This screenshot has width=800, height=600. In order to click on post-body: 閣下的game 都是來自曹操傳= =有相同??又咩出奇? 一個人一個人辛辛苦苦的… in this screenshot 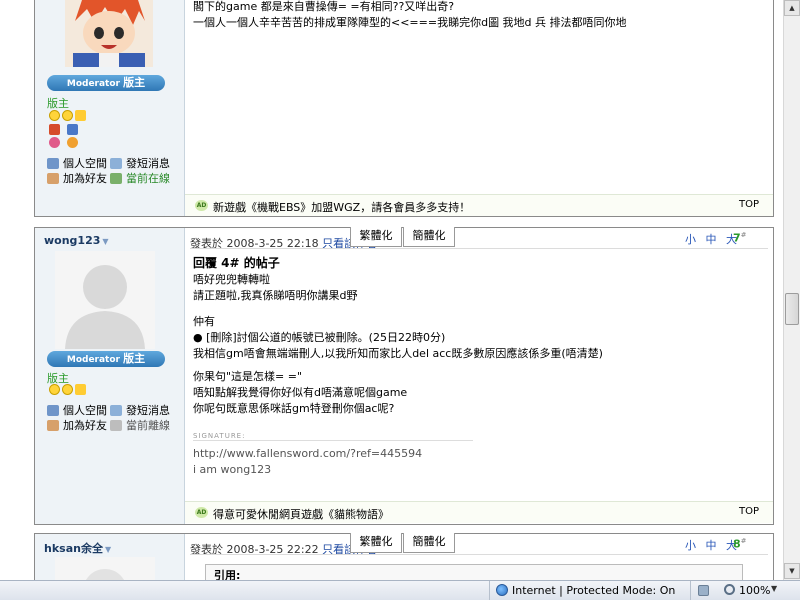, I will do `click(410, 14)`.